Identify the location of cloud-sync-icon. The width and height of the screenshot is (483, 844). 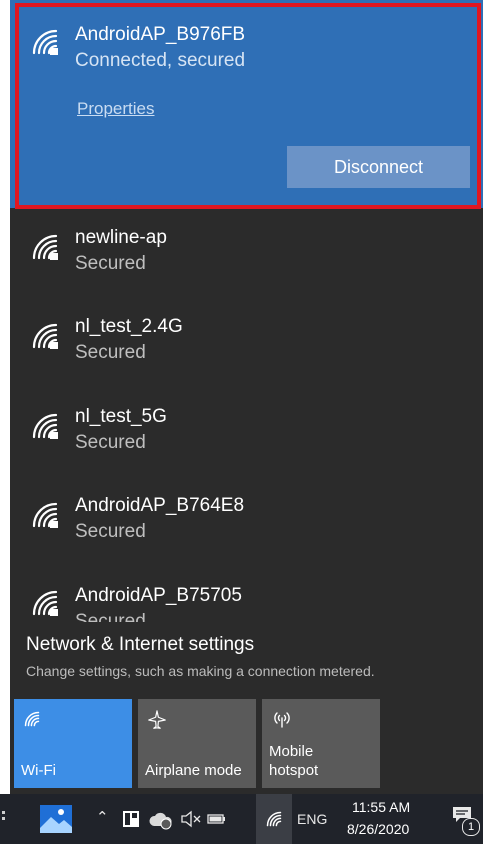
(161, 820).